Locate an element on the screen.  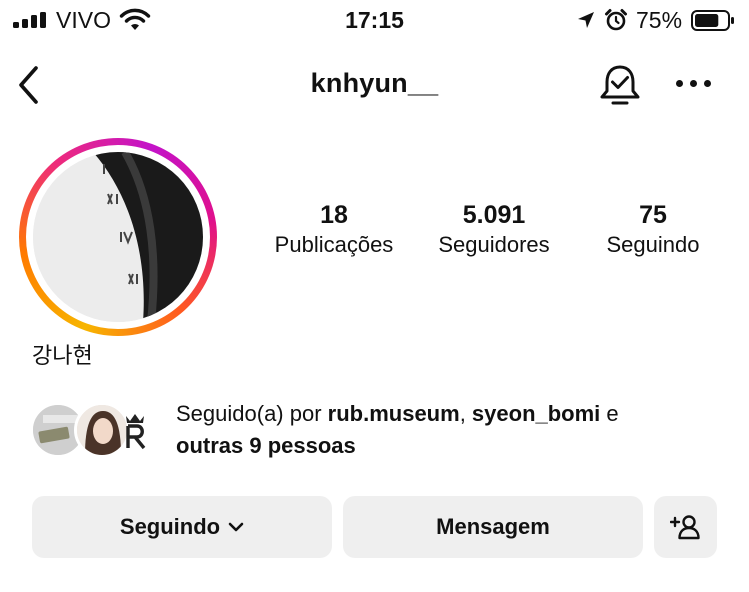
back-icon is located at coordinates (30, 85).